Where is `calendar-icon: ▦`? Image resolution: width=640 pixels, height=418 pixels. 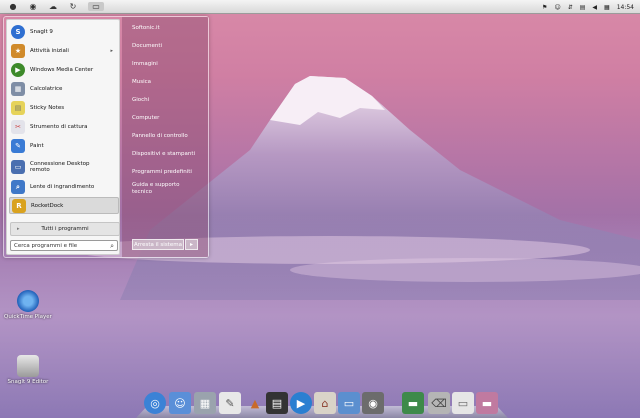
calendar-icon: ▦ is located at coordinates (607, 7).